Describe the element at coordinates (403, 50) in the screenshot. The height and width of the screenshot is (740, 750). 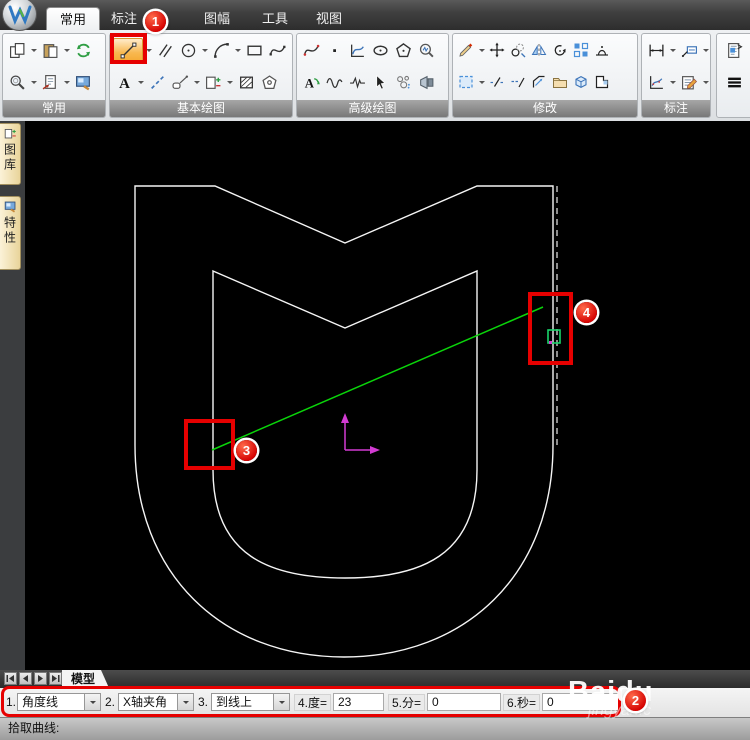
I see `polygon-button` at that location.